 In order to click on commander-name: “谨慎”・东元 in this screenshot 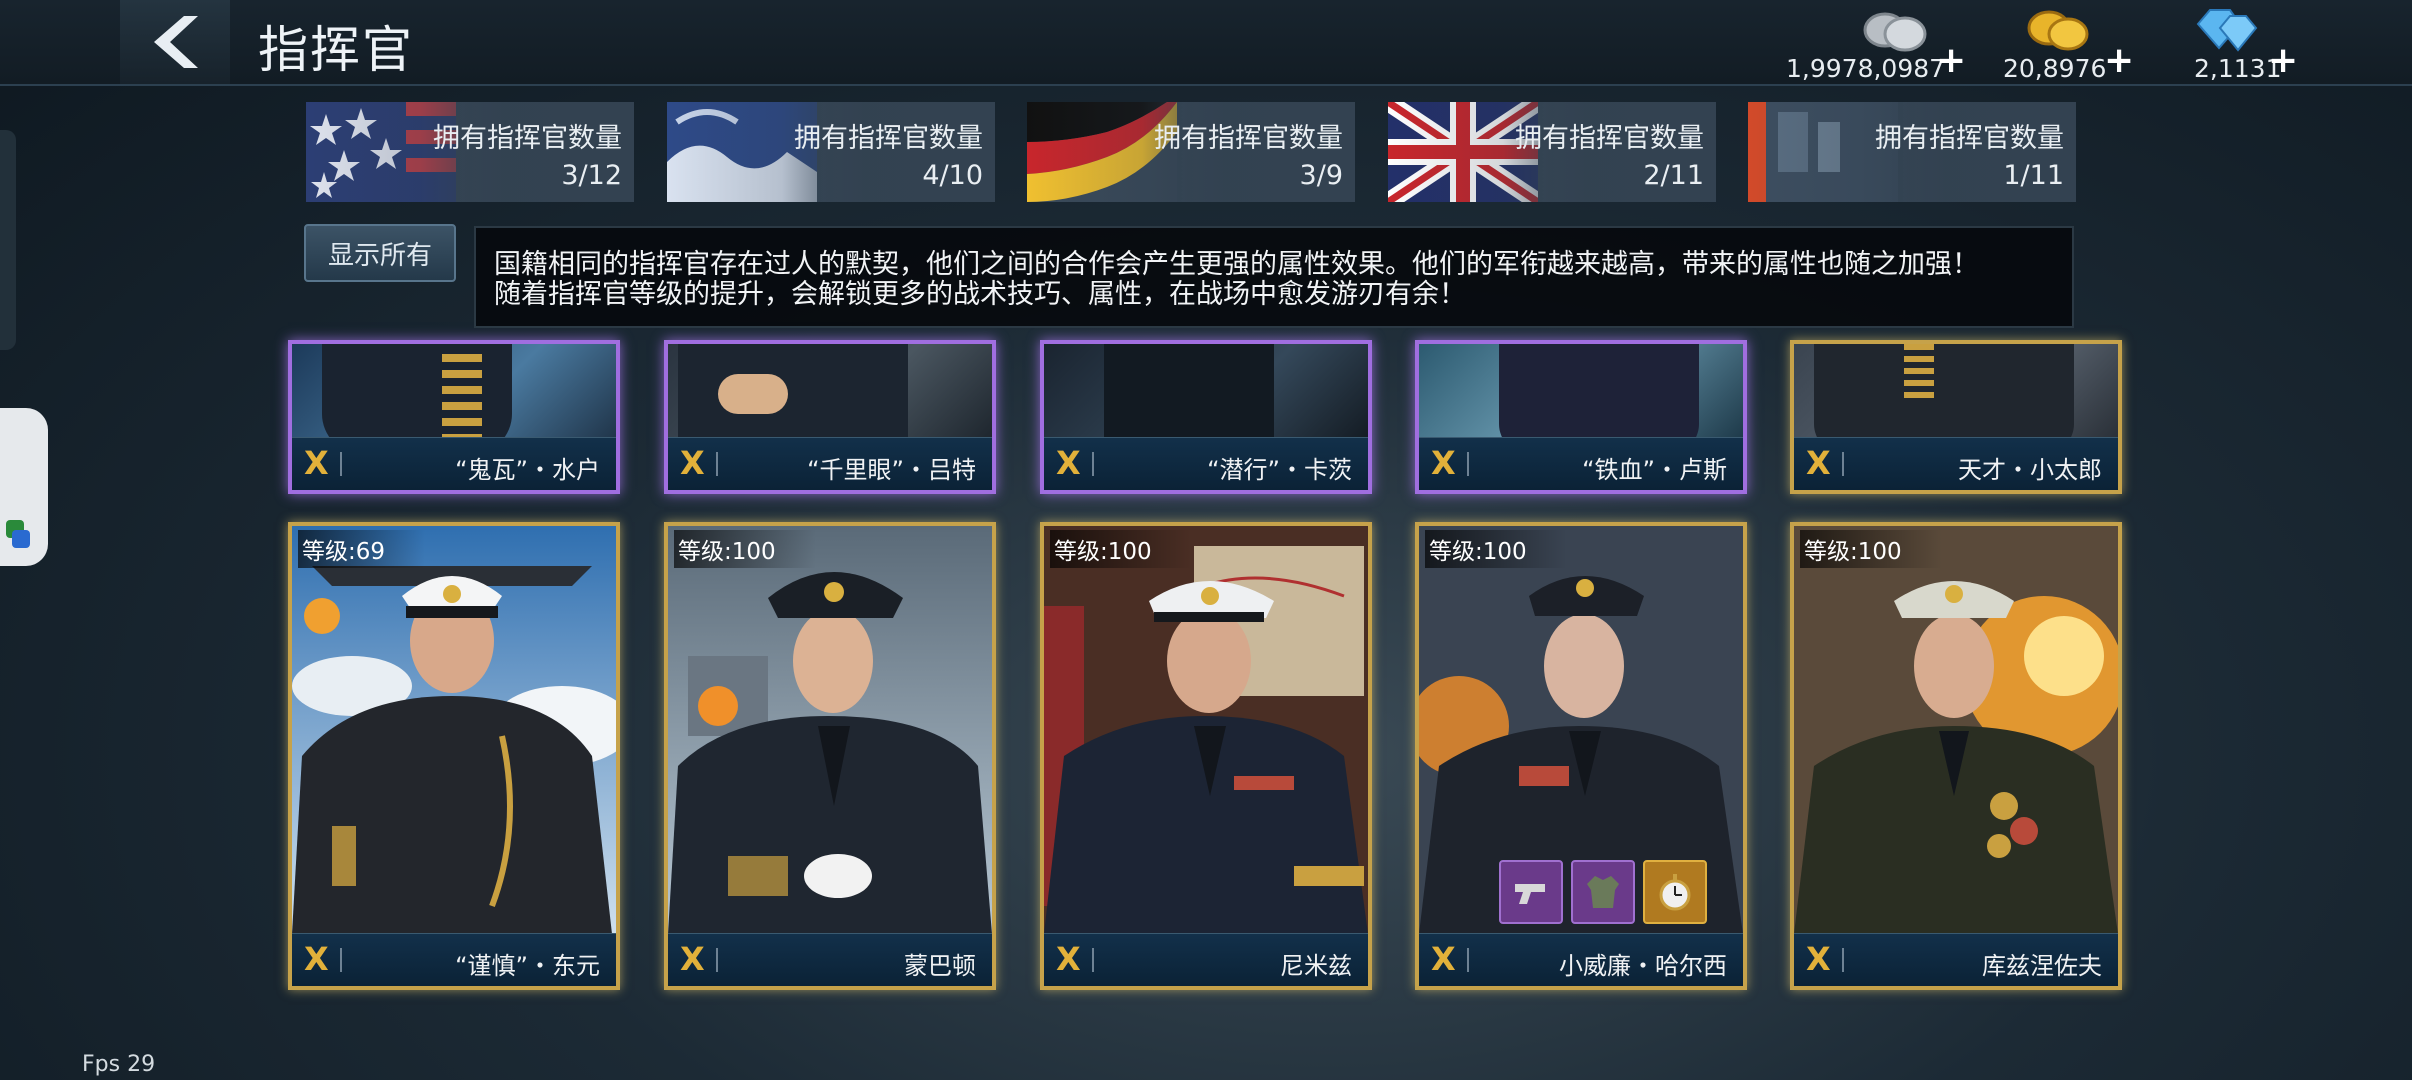, I will do `click(527, 966)`.